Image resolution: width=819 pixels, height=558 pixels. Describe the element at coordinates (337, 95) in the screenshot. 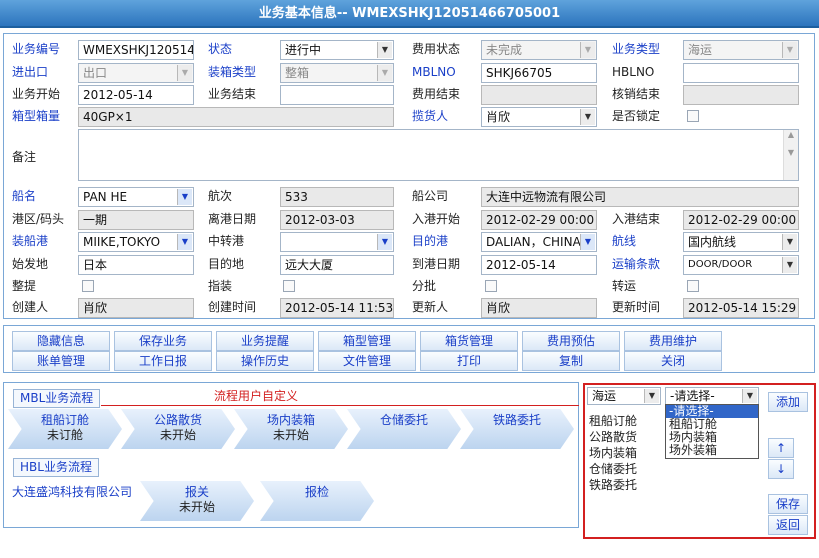

I see `business-end-field` at that location.